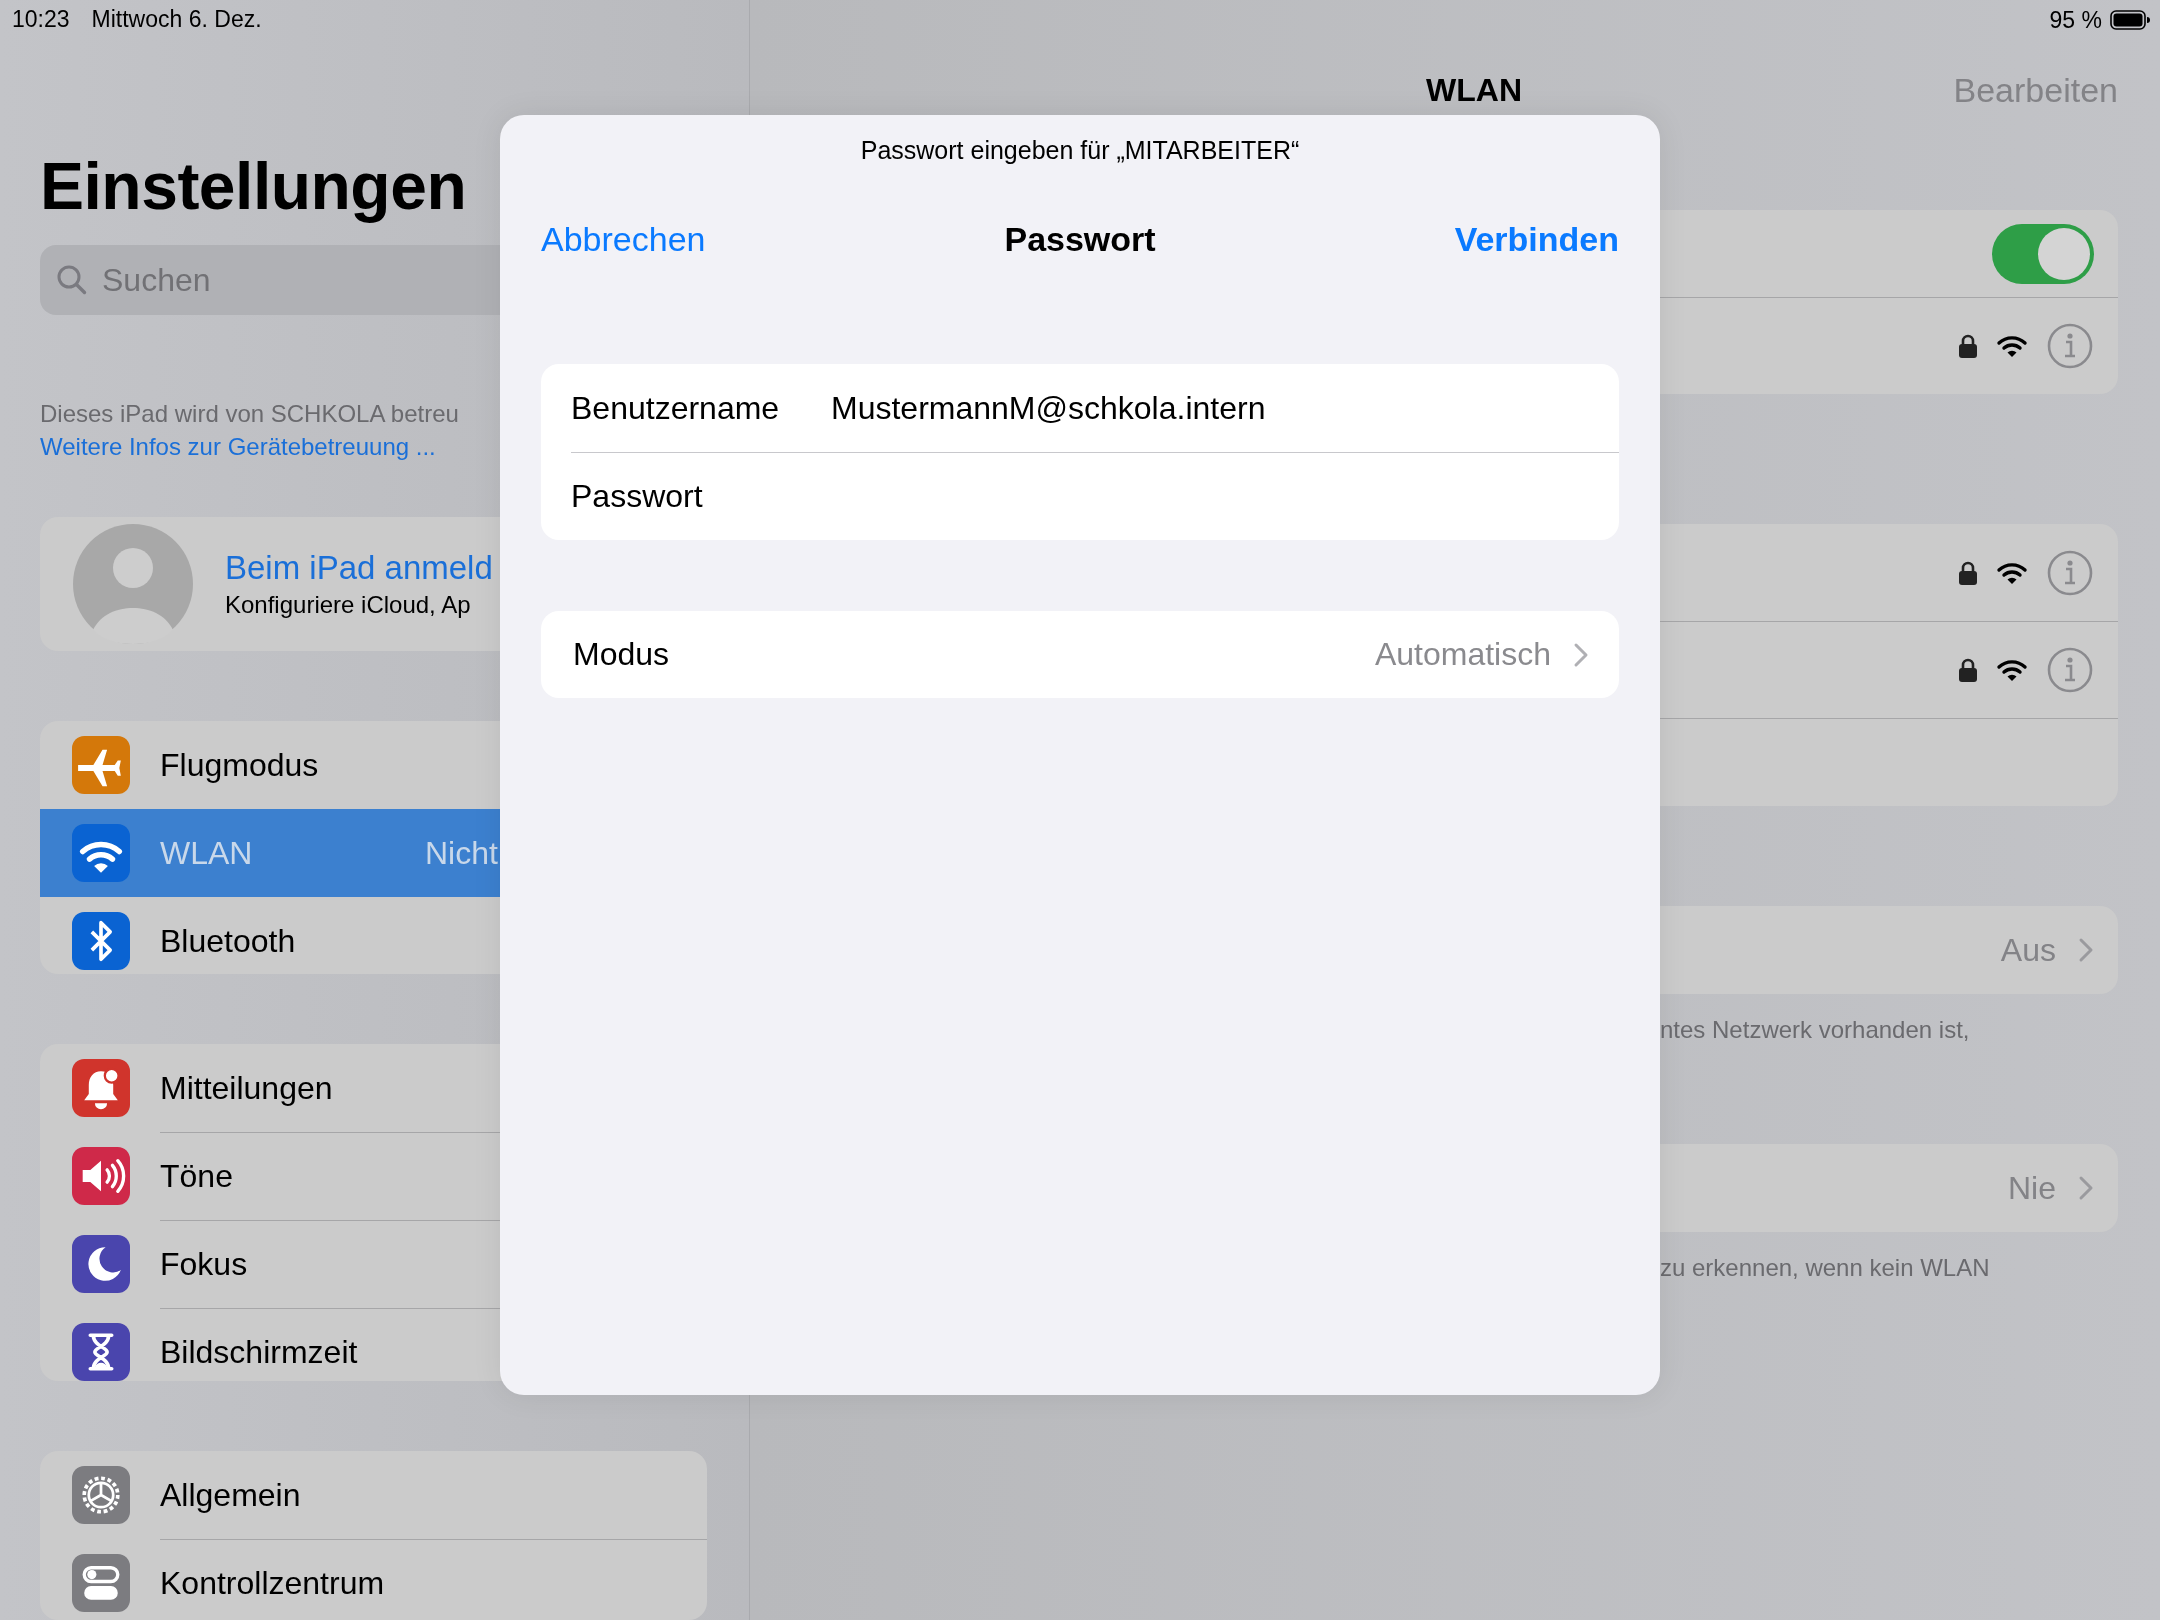 This screenshot has width=2160, height=1620. Describe the element at coordinates (259, 1352) in the screenshot. I see `menu-label: Bildschirmzeit` at that location.